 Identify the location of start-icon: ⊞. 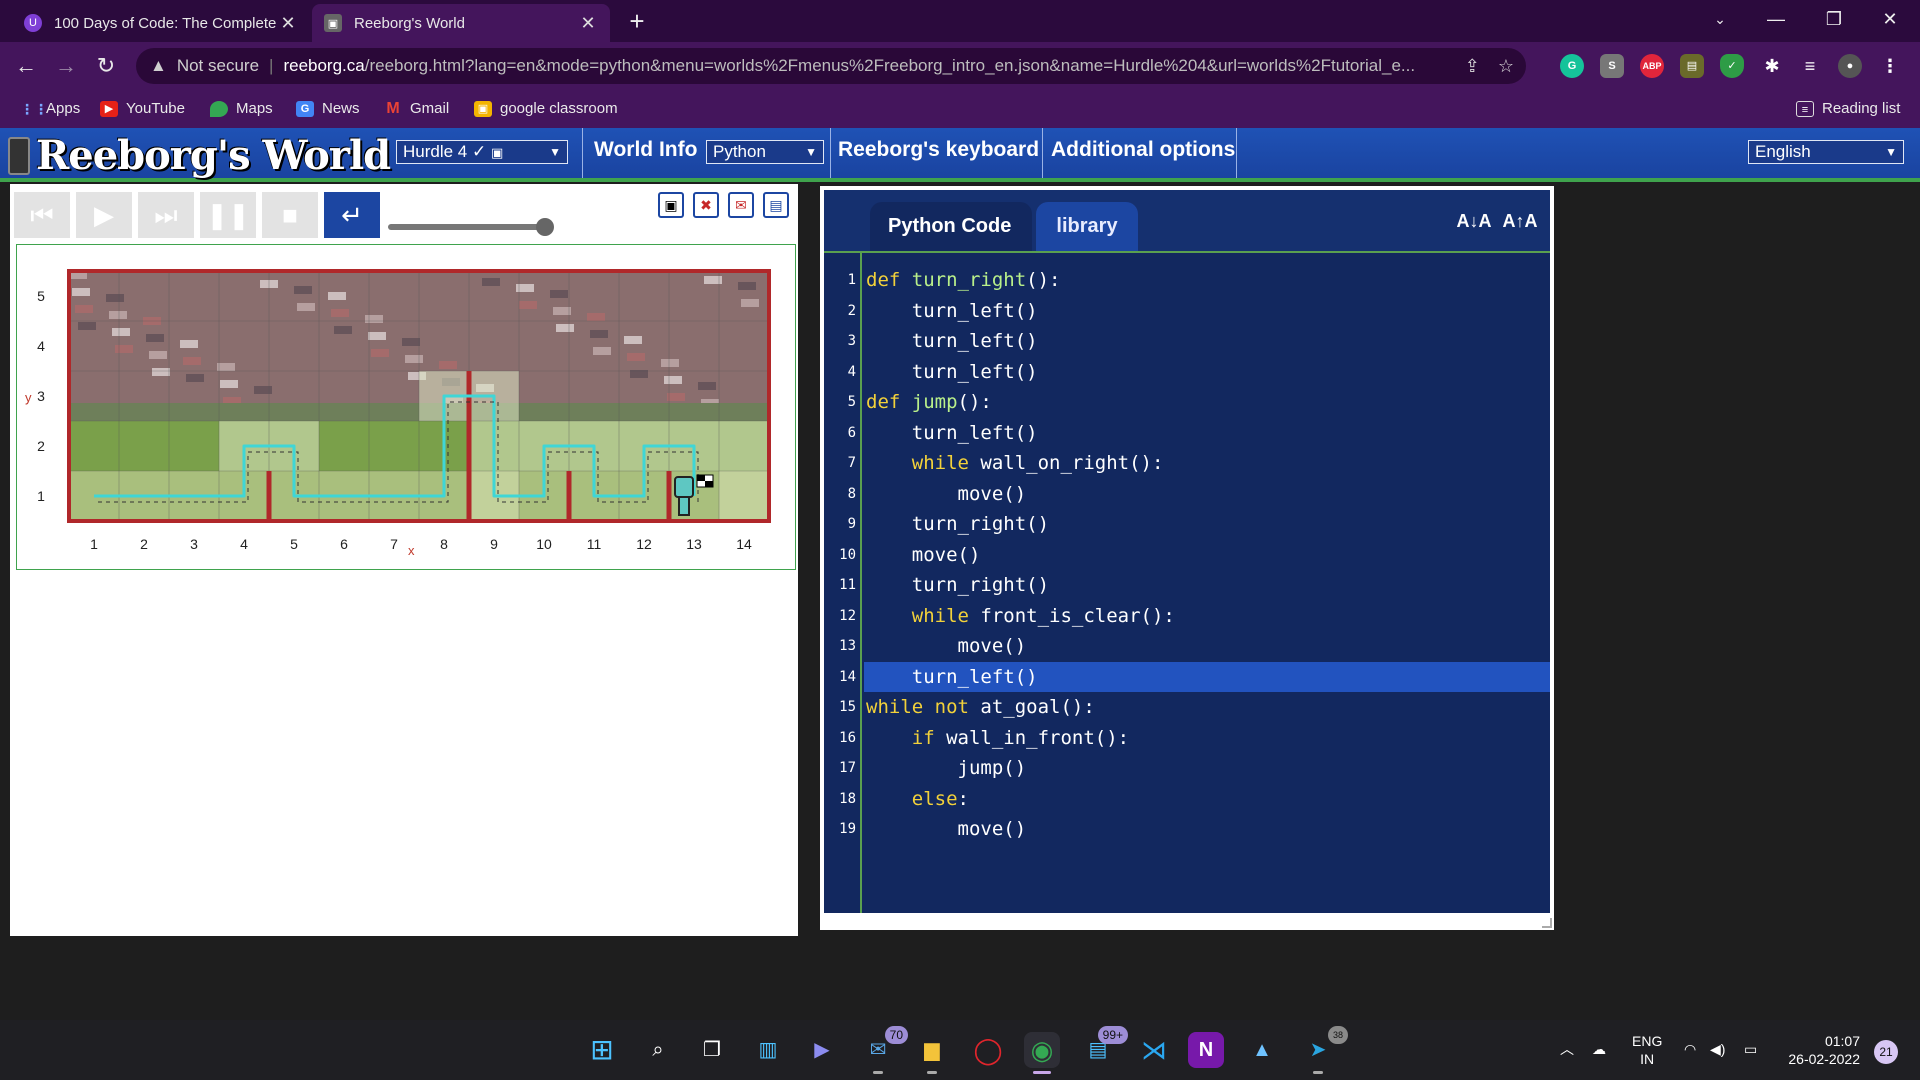
(602, 1050).